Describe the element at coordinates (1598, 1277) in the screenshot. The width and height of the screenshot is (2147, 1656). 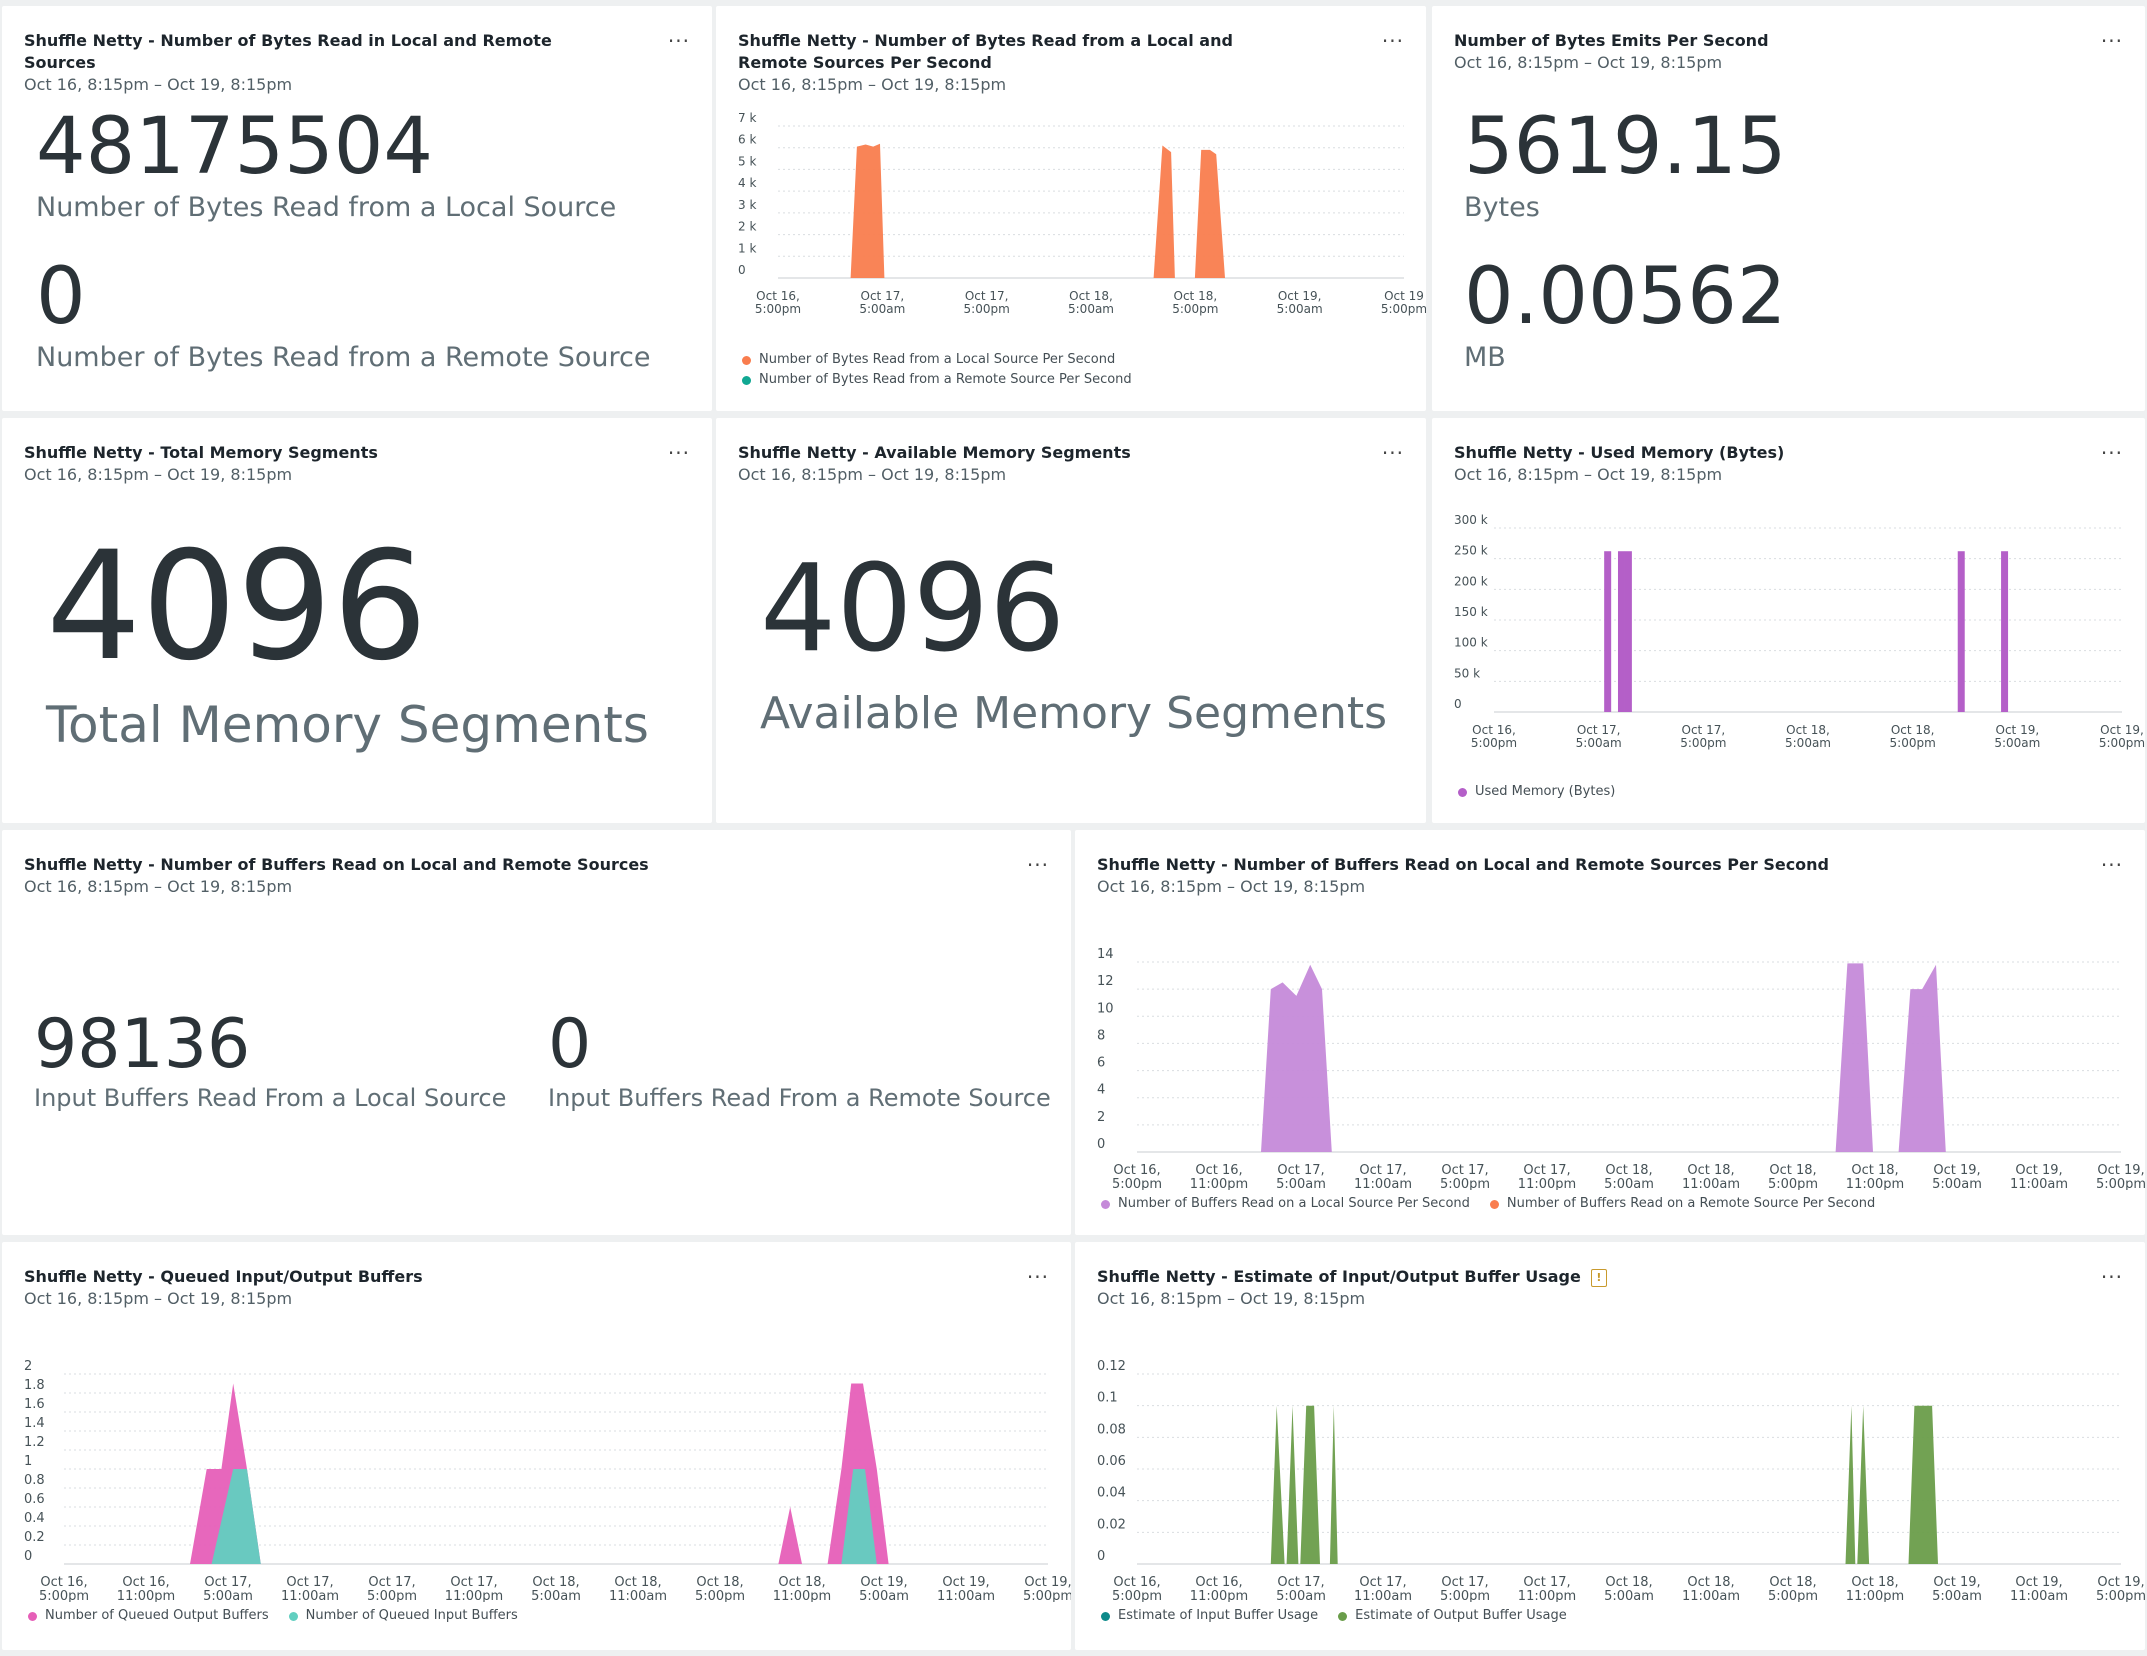
I see `warning-icon: !` at that location.